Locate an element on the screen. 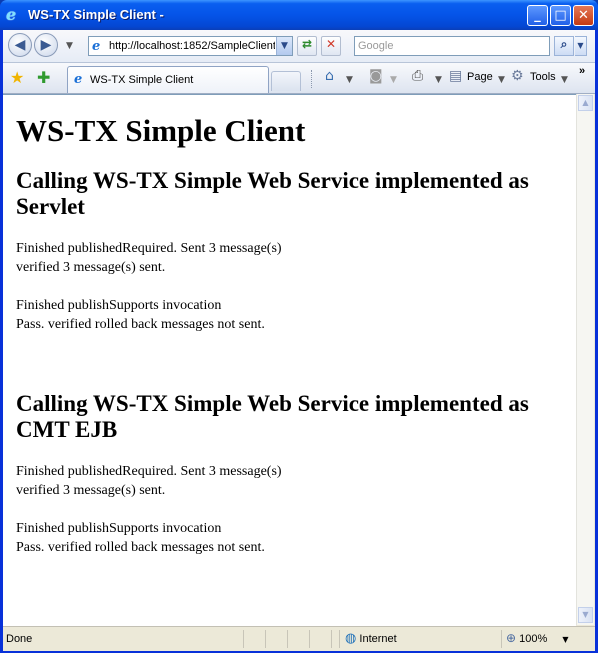  status-text: Done is located at coordinates (19, 639).